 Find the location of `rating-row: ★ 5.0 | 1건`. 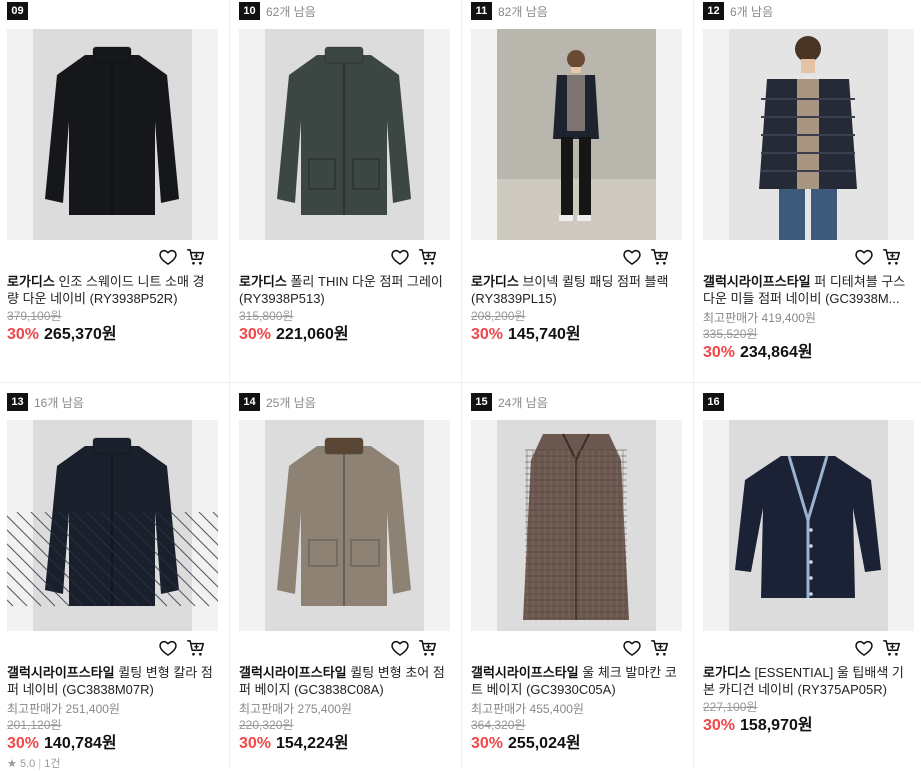

rating-row: ★ 5.0 | 1건 is located at coordinates (34, 764).